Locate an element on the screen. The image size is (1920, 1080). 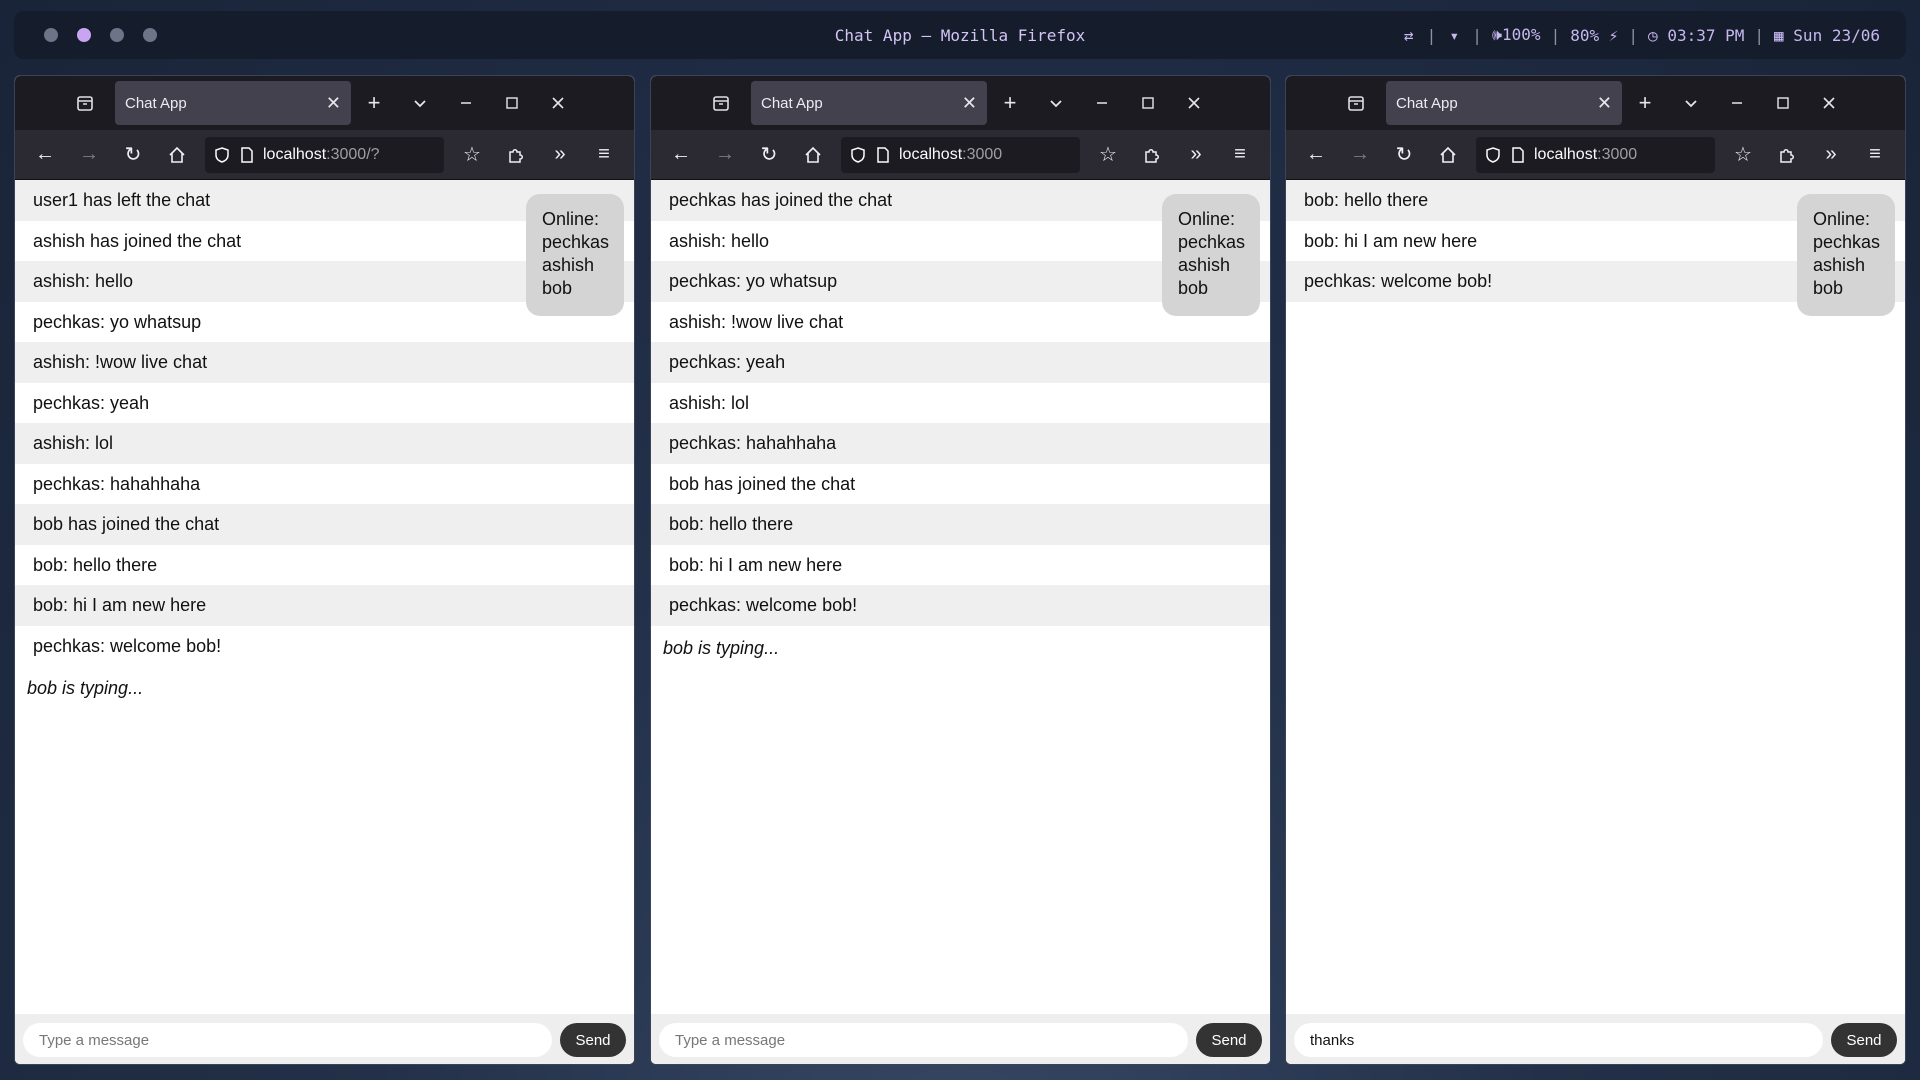
clock: ◷ 03:37 PM is located at coordinates (1696, 35).